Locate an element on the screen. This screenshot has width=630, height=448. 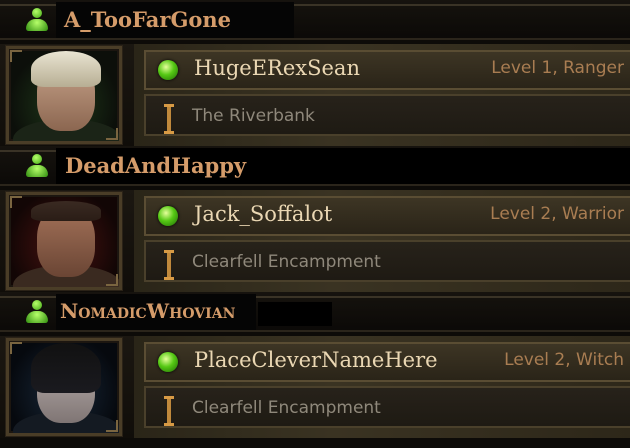
redaction-bar is located at coordinates (295, 314).